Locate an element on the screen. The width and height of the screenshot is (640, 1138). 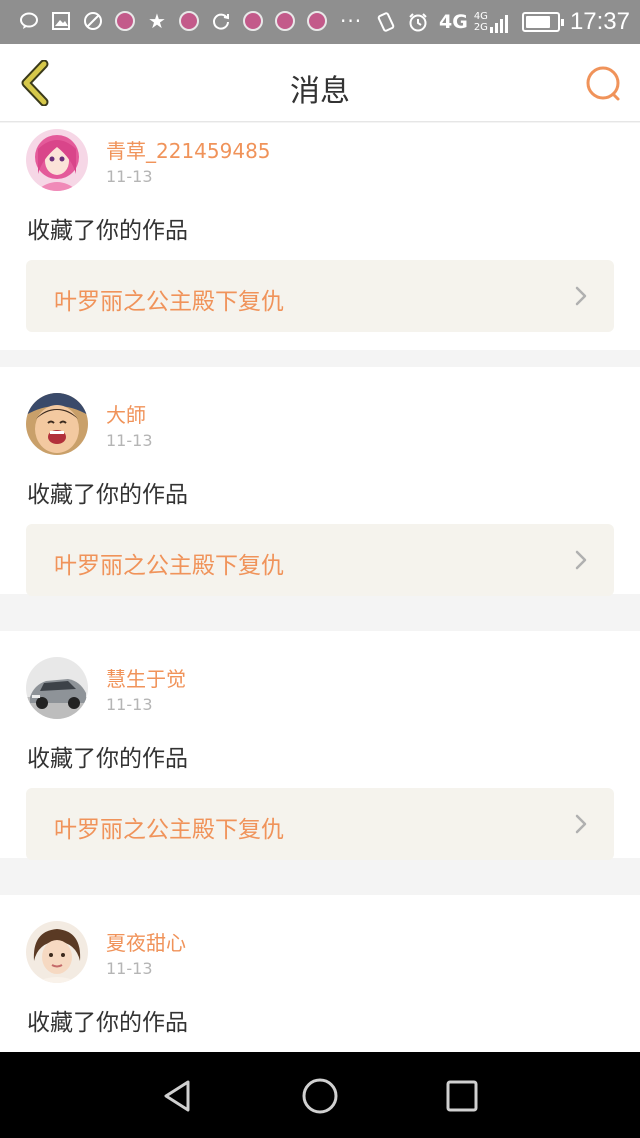
username: 夏夜甜心 is located at coordinates (146, 941).